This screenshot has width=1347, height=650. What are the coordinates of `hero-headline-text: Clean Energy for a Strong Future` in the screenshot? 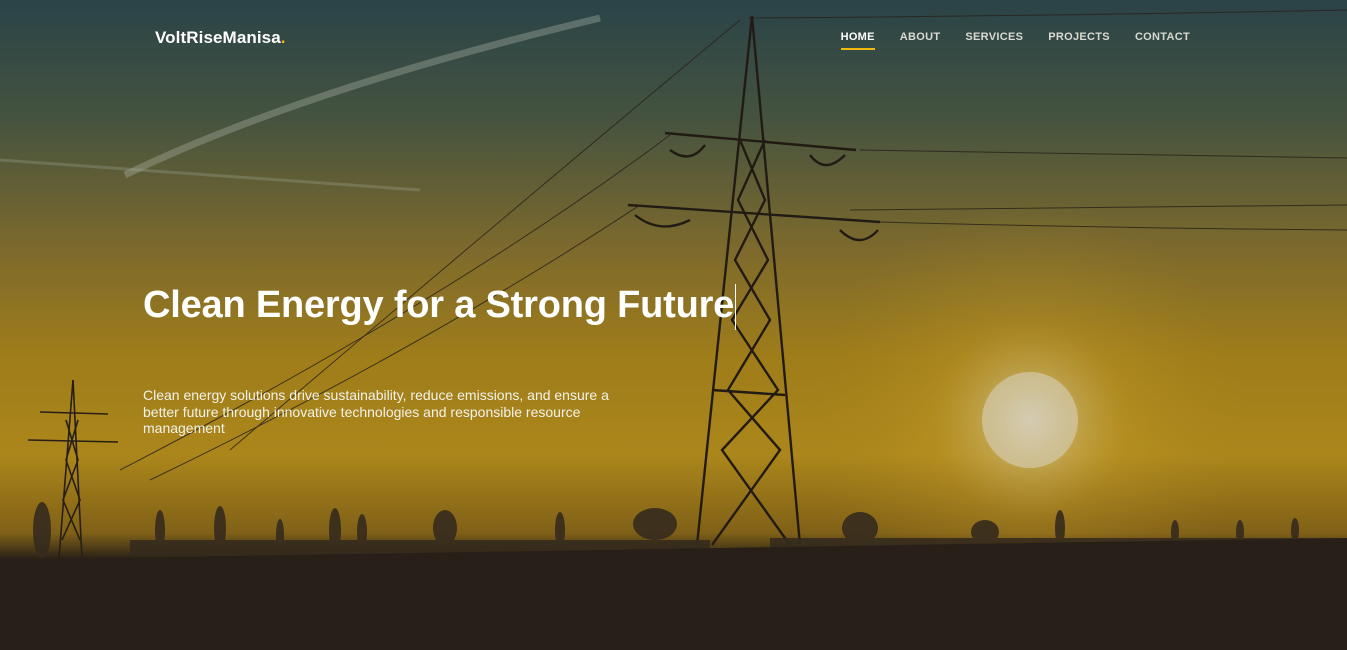 It's located at (439, 305).